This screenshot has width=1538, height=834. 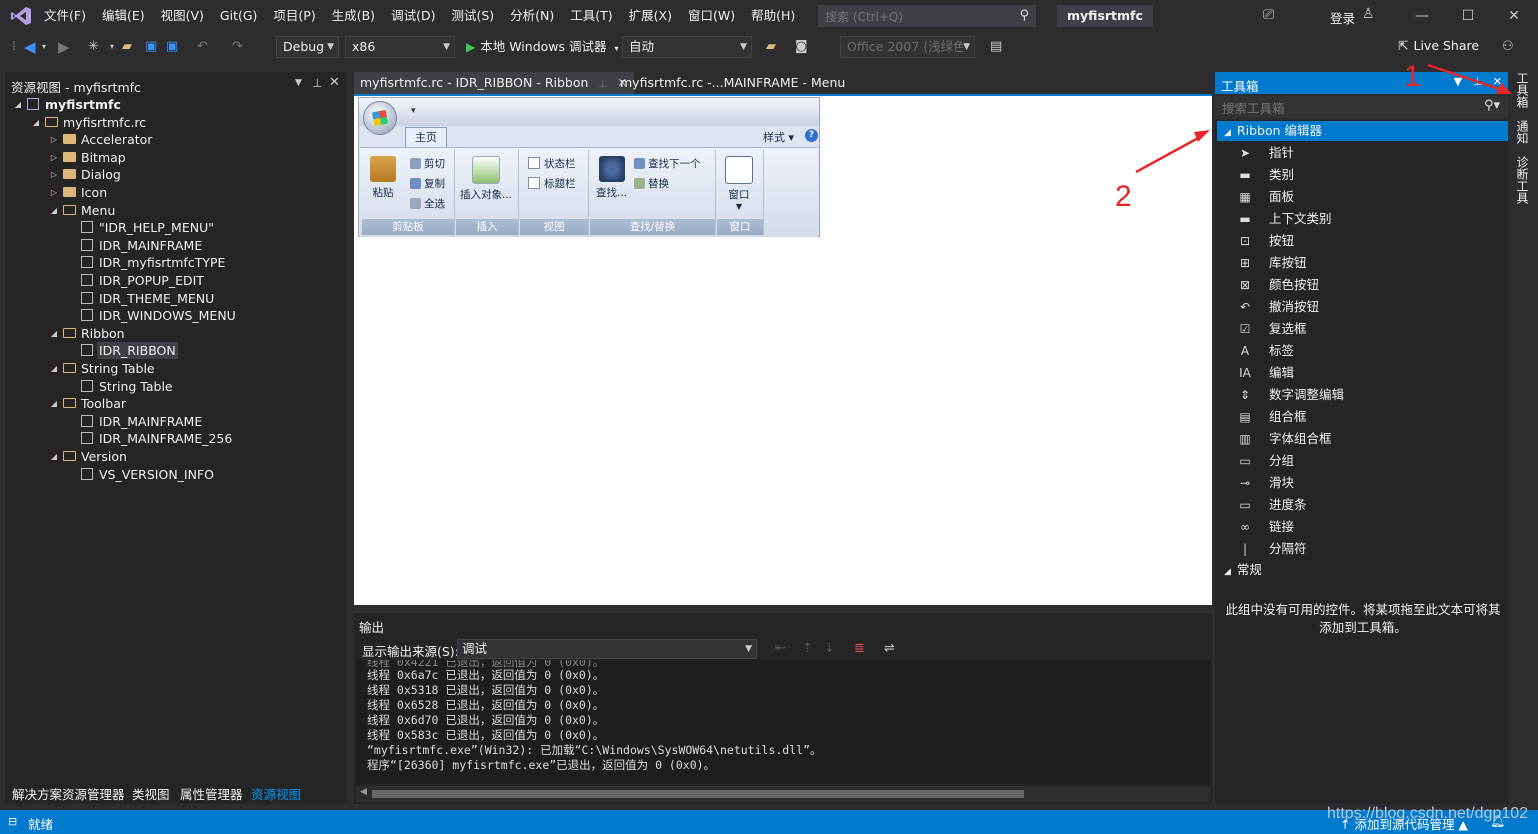 I want to click on open-folder-icon: ▰, so click(x=127, y=47).